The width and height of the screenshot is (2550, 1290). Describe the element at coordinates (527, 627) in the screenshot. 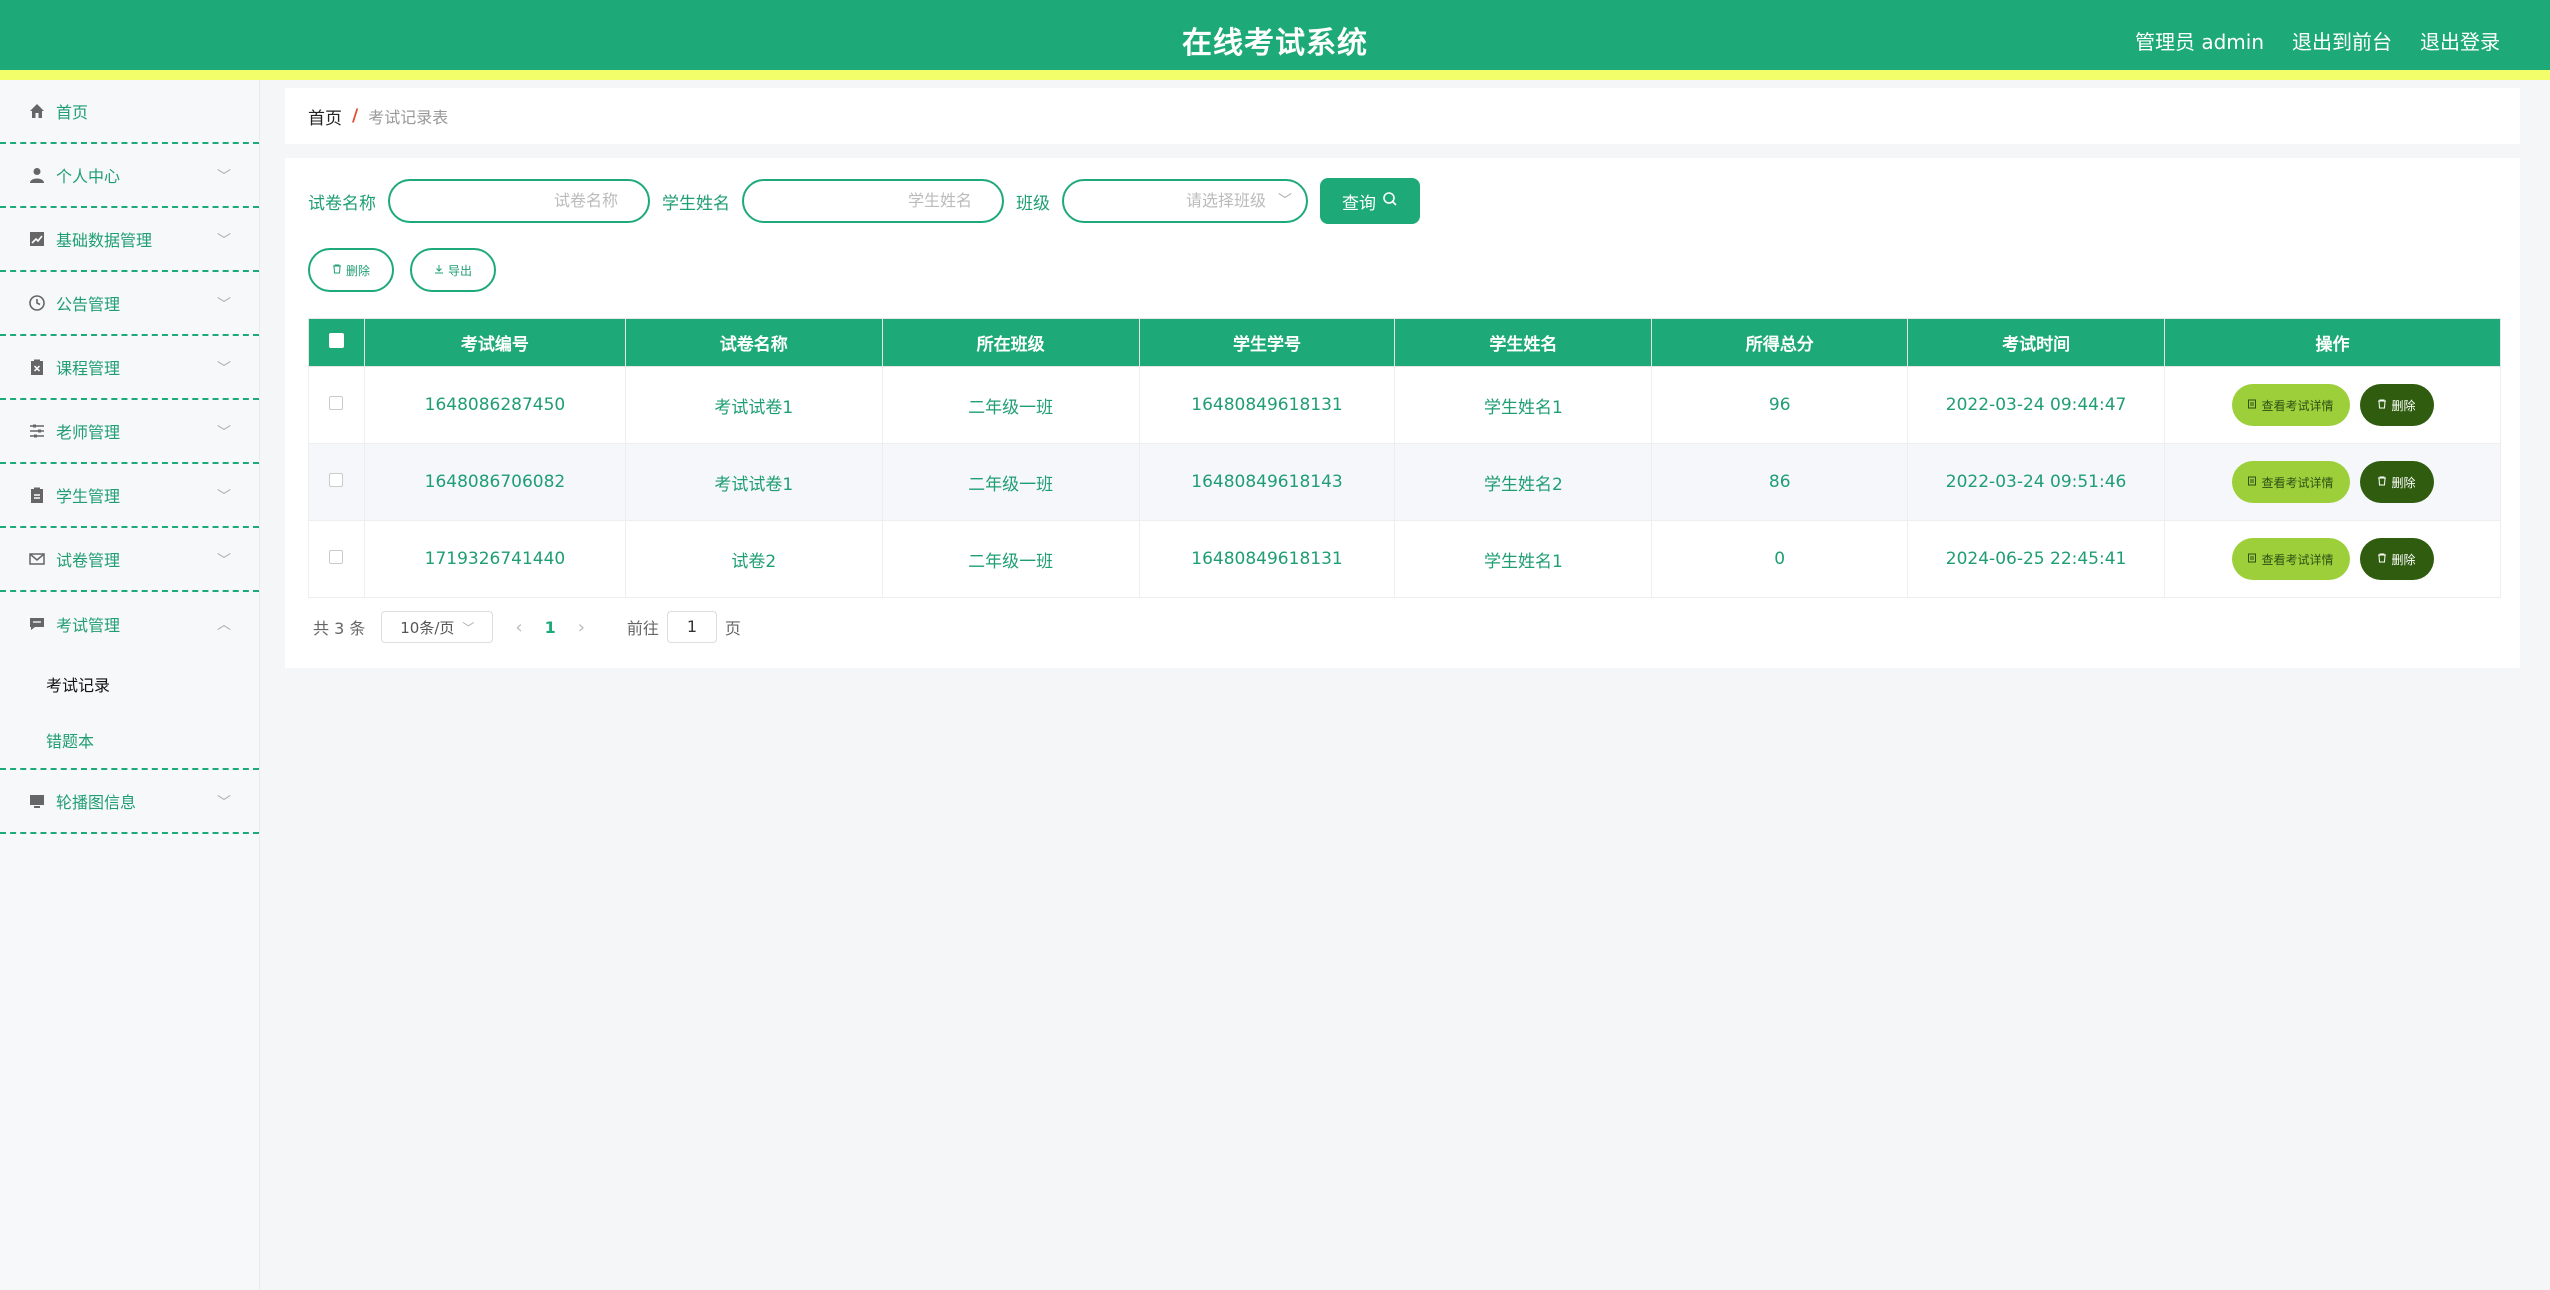

I see `pagination: 共 3 条 10条/页 ﹀ ‹ 1 › 前往 1 页` at that location.